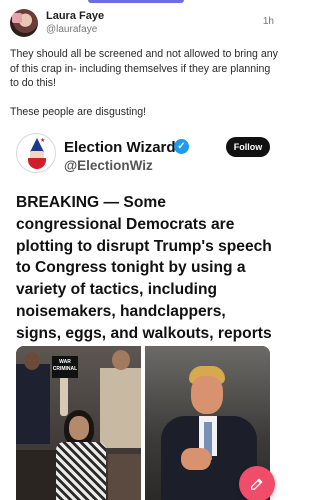  What do you see at coordinates (24, 23) in the screenshot?
I see `avatar` at bounding box center [24, 23].